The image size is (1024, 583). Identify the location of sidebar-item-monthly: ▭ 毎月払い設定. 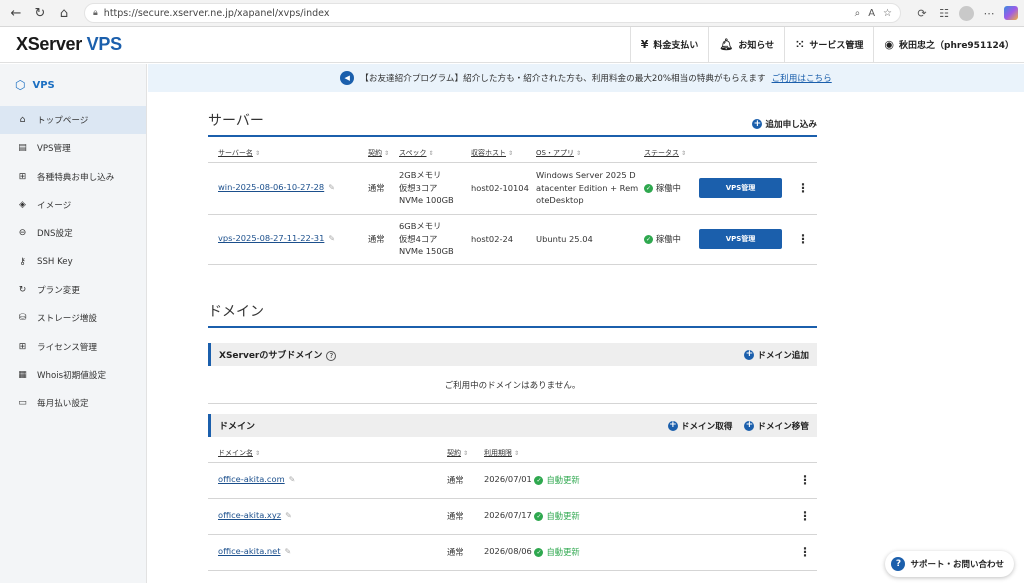
(73, 403).